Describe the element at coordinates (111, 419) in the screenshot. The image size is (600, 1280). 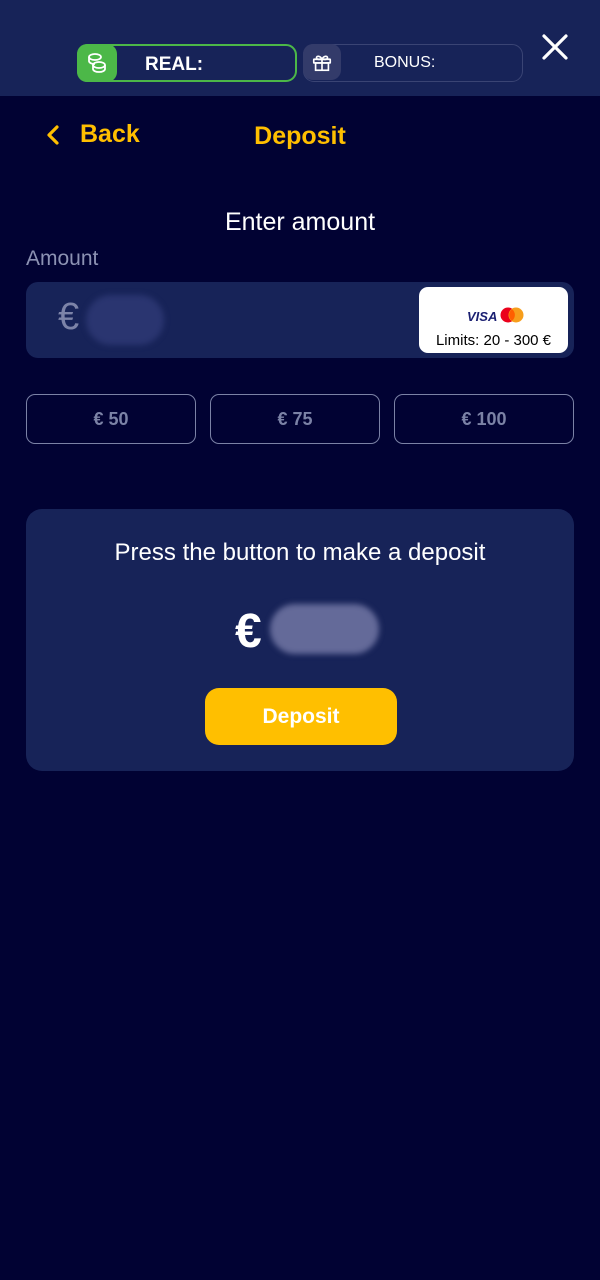
I see `quick-amount-50-button: € 50` at that location.